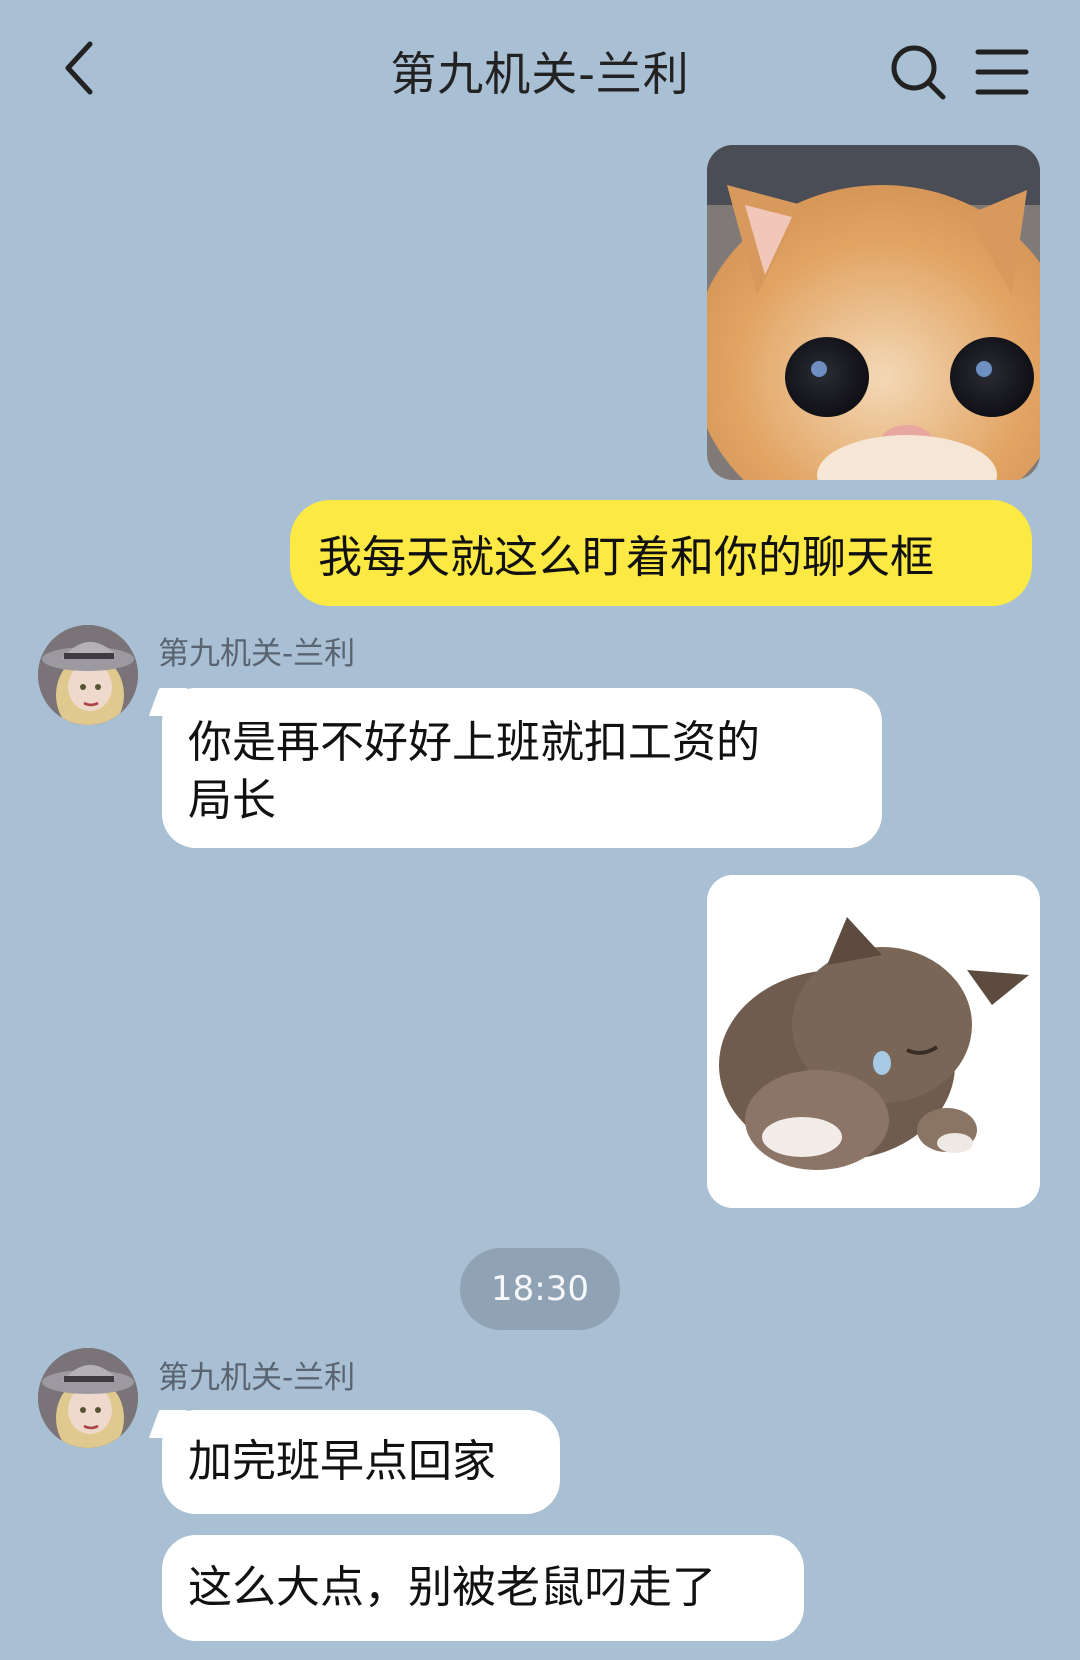 The image size is (1080, 1660). What do you see at coordinates (540, 70) in the screenshot?
I see `chat-header: 第九机关-兰利` at bounding box center [540, 70].